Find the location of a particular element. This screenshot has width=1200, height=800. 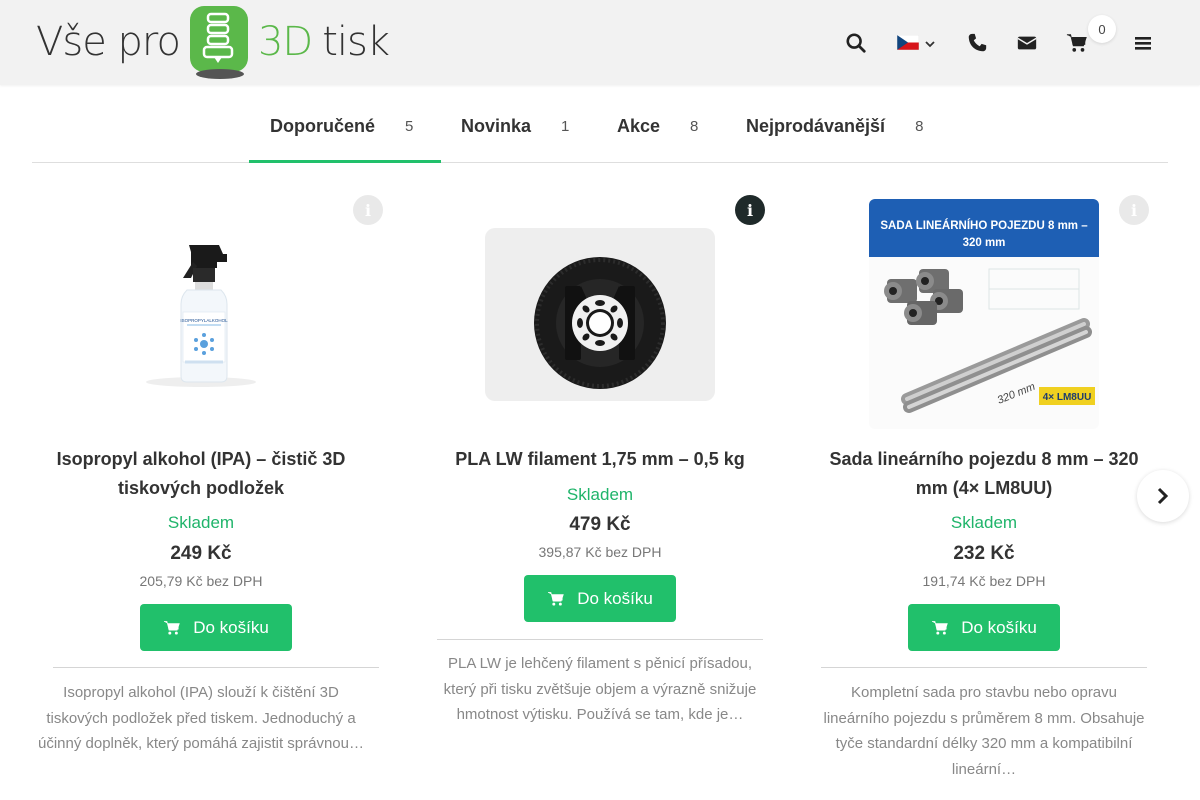

tab-count: 1 is located at coordinates (565, 126).